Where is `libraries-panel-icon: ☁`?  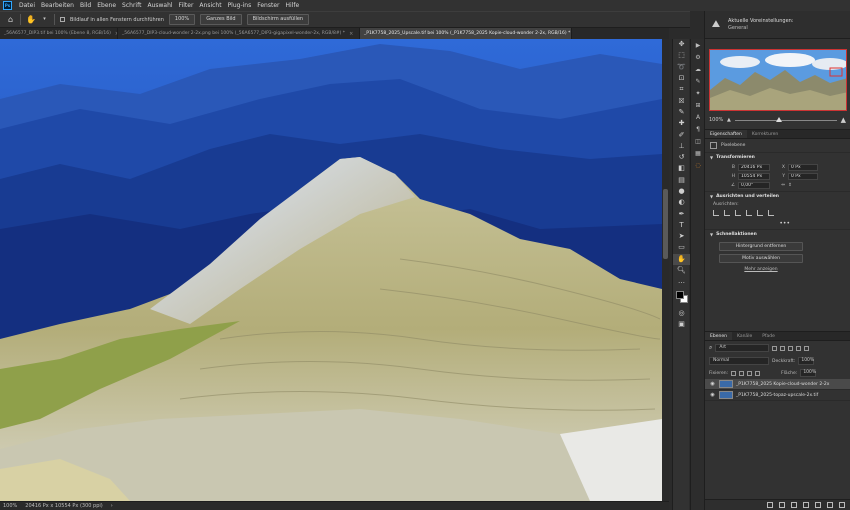
libraries-panel-icon: ☁ is located at coordinates (698, 69).